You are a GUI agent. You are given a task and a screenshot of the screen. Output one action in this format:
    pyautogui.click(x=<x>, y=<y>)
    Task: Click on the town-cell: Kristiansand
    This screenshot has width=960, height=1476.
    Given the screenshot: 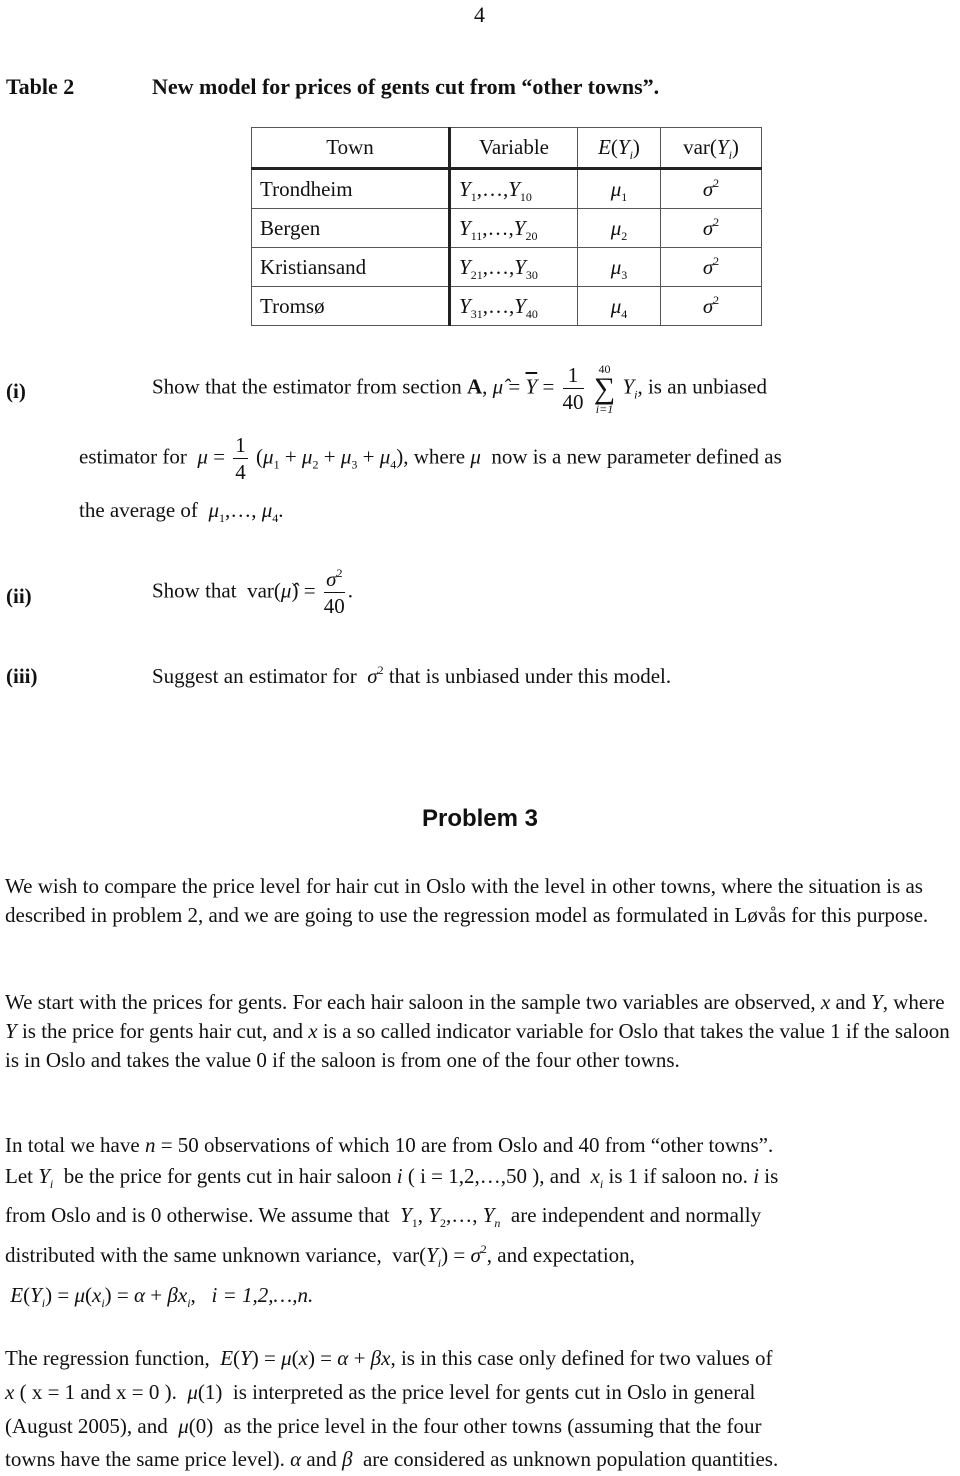 What is the action you would take?
    pyautogui.click(x=351, y=267)
    